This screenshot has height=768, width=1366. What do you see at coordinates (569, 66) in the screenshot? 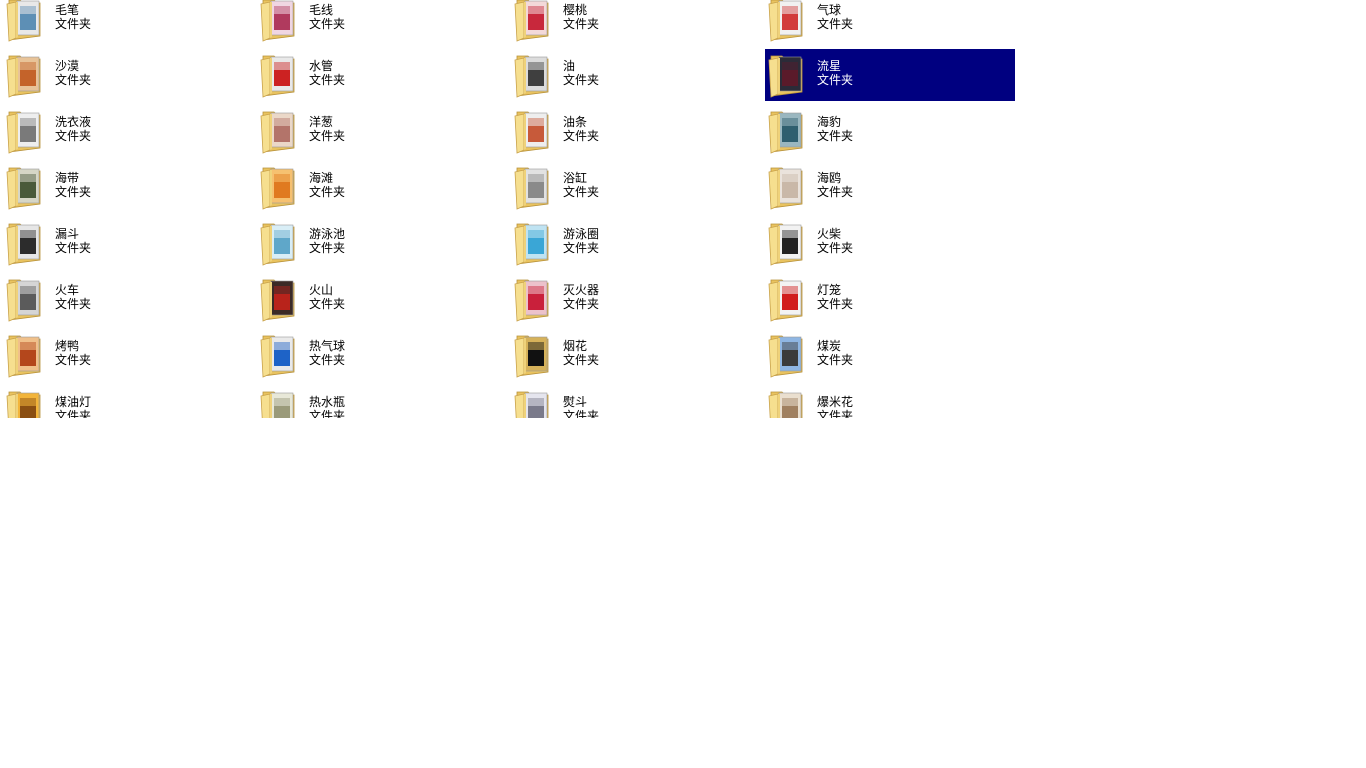
I see `folder-name: 油` at bounding box center [569, 66].